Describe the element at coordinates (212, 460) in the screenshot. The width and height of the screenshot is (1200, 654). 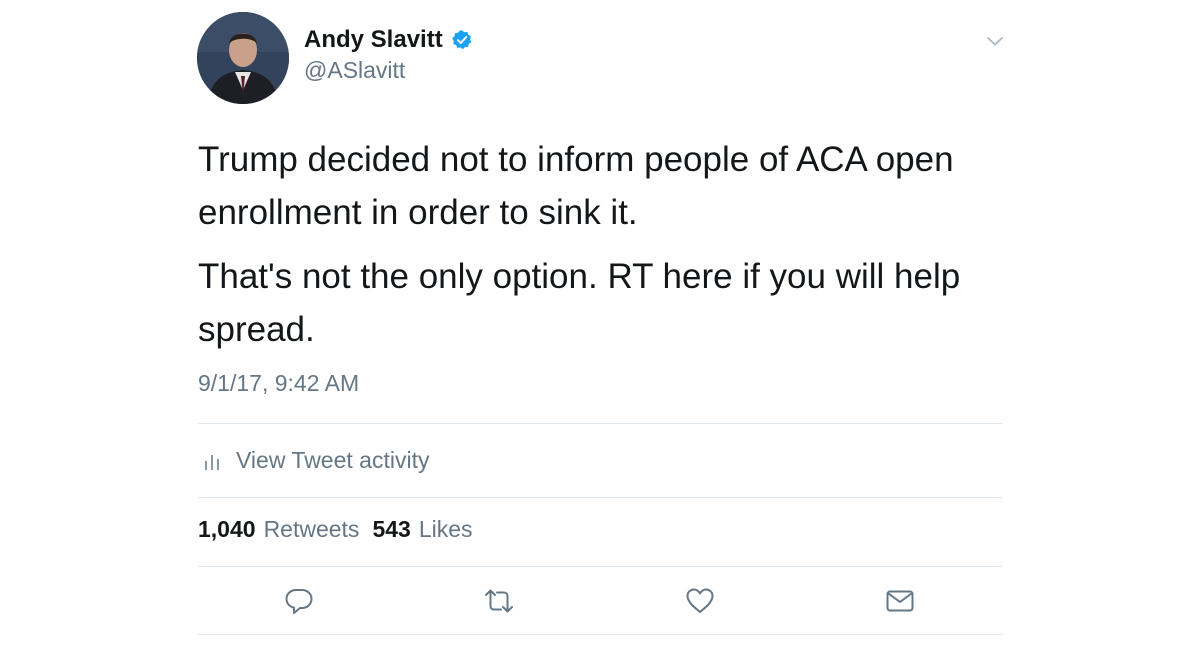
I see `bar-chart-icon` at that location.